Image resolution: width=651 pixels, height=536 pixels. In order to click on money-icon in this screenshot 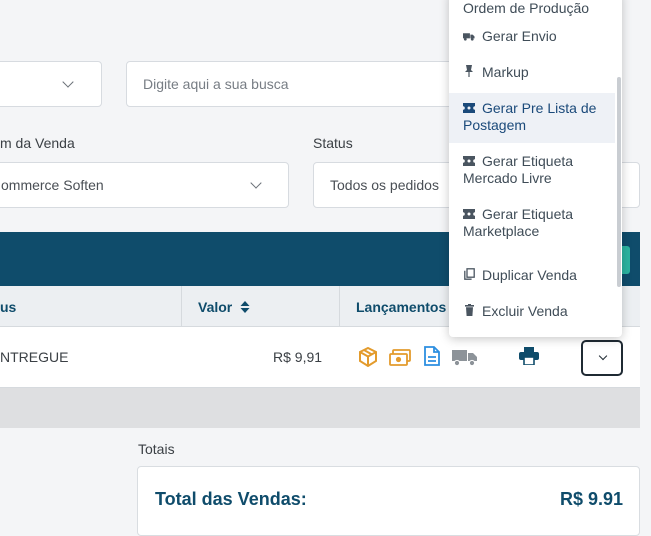, I will do `click(400, 358)`.